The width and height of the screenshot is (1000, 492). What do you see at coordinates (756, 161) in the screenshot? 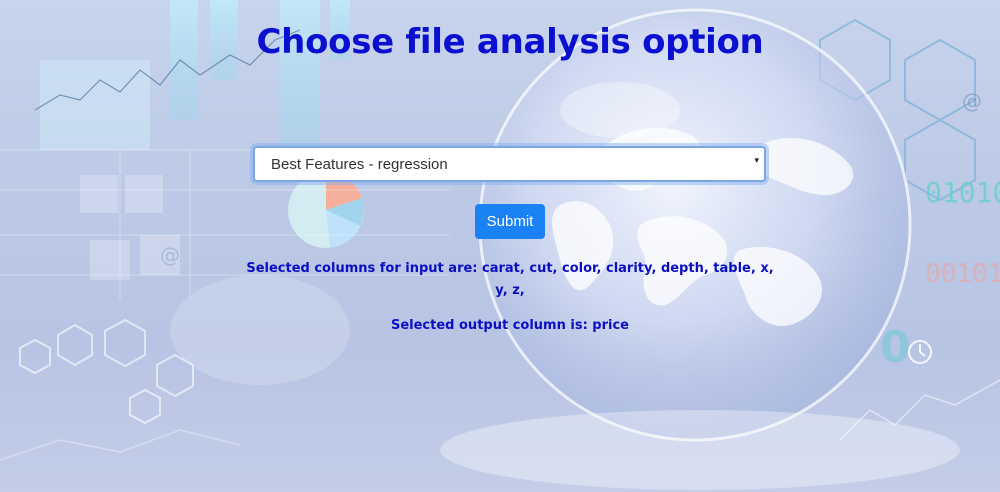
I see `chevron-down-icon: ▾` at bounding box center [756, 161].